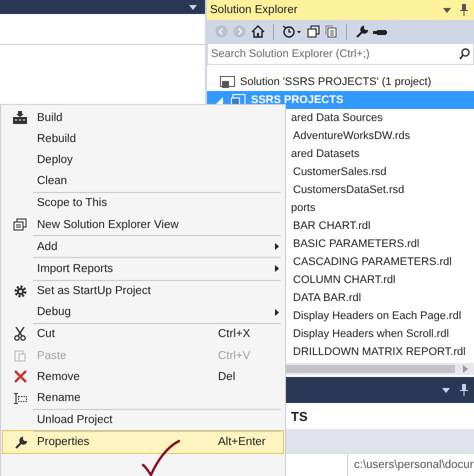 This screenshot has height=476, width=474. I want to click on panel-title: Solution Explorer, so click(254, 10).